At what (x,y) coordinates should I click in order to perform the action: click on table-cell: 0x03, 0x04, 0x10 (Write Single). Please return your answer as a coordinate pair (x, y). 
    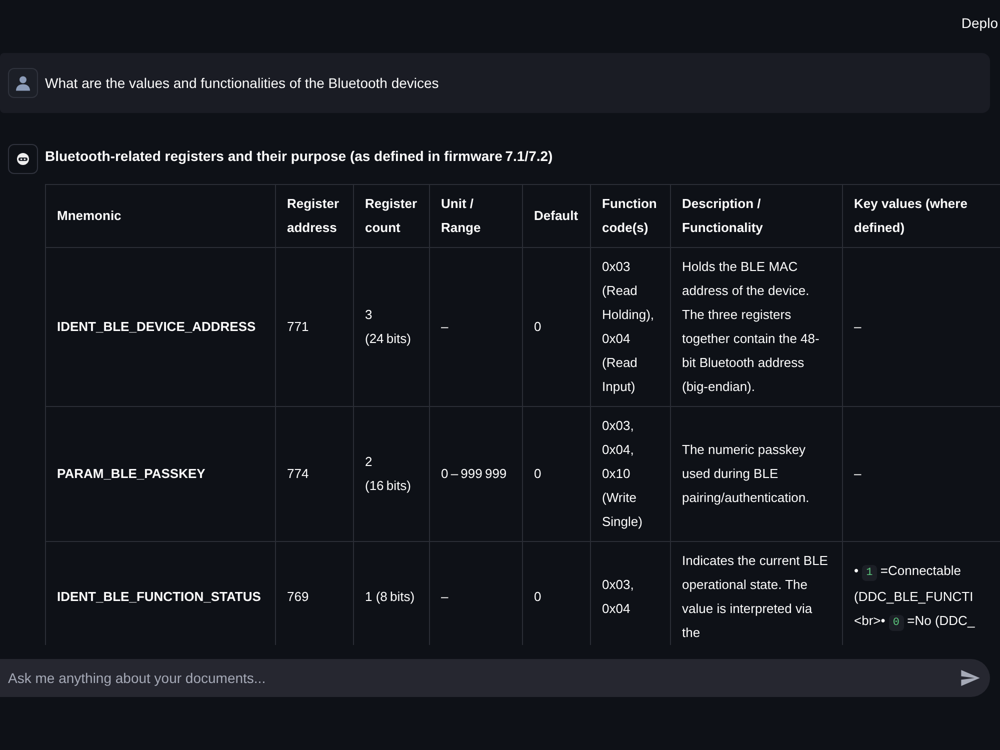
    Looking at the image, I should click on (630, 474).